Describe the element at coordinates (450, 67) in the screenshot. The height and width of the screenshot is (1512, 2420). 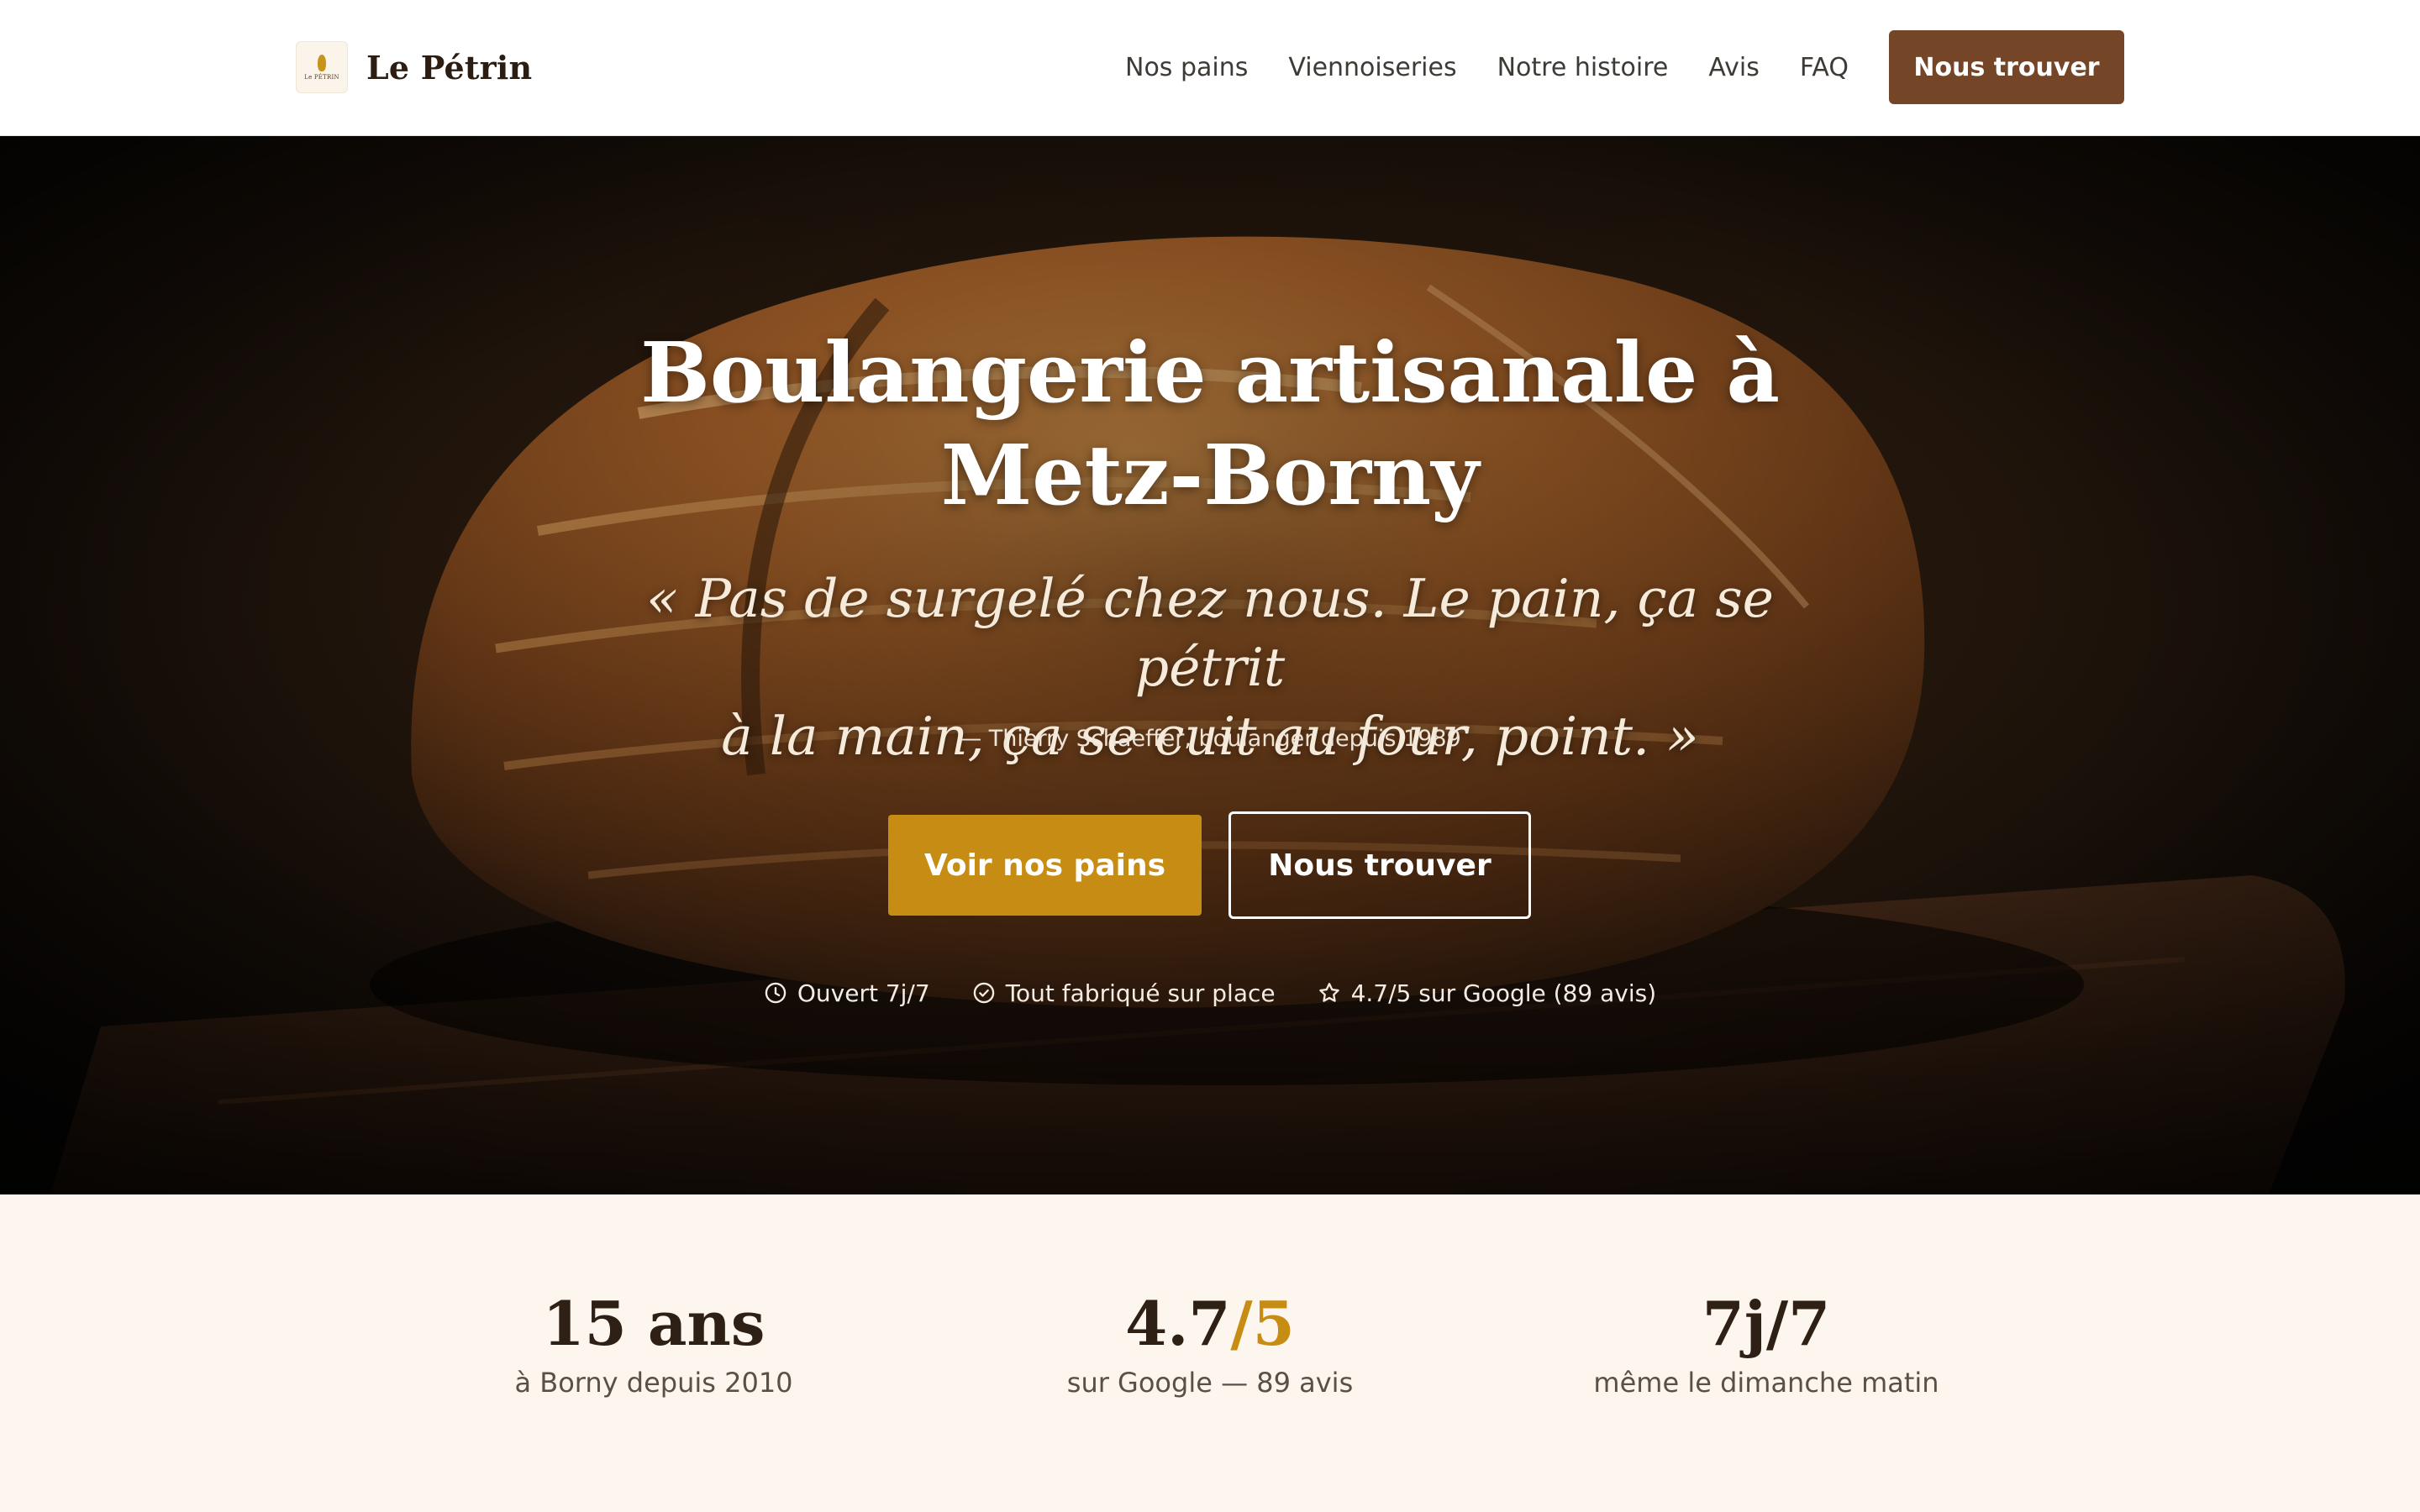
I see `brand-name: Le Pétrin` at that location.